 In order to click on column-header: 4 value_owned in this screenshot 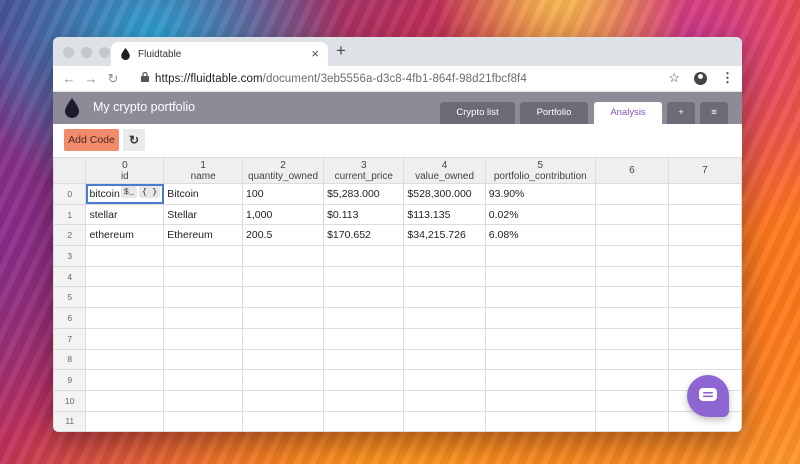, I will do `click(444, 170)`.